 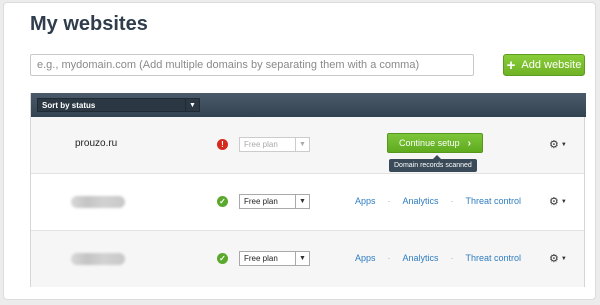 What do you see at coordinates (511, 65) in the screenshot?
I see `plus-icon: +` at bounding box center [511, 65].